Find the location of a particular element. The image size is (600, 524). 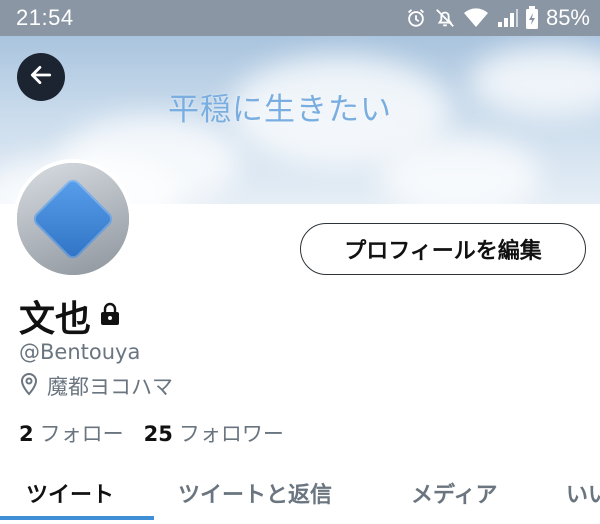

followers-link: 25 フォロワー is located at coordinates (214, 433).